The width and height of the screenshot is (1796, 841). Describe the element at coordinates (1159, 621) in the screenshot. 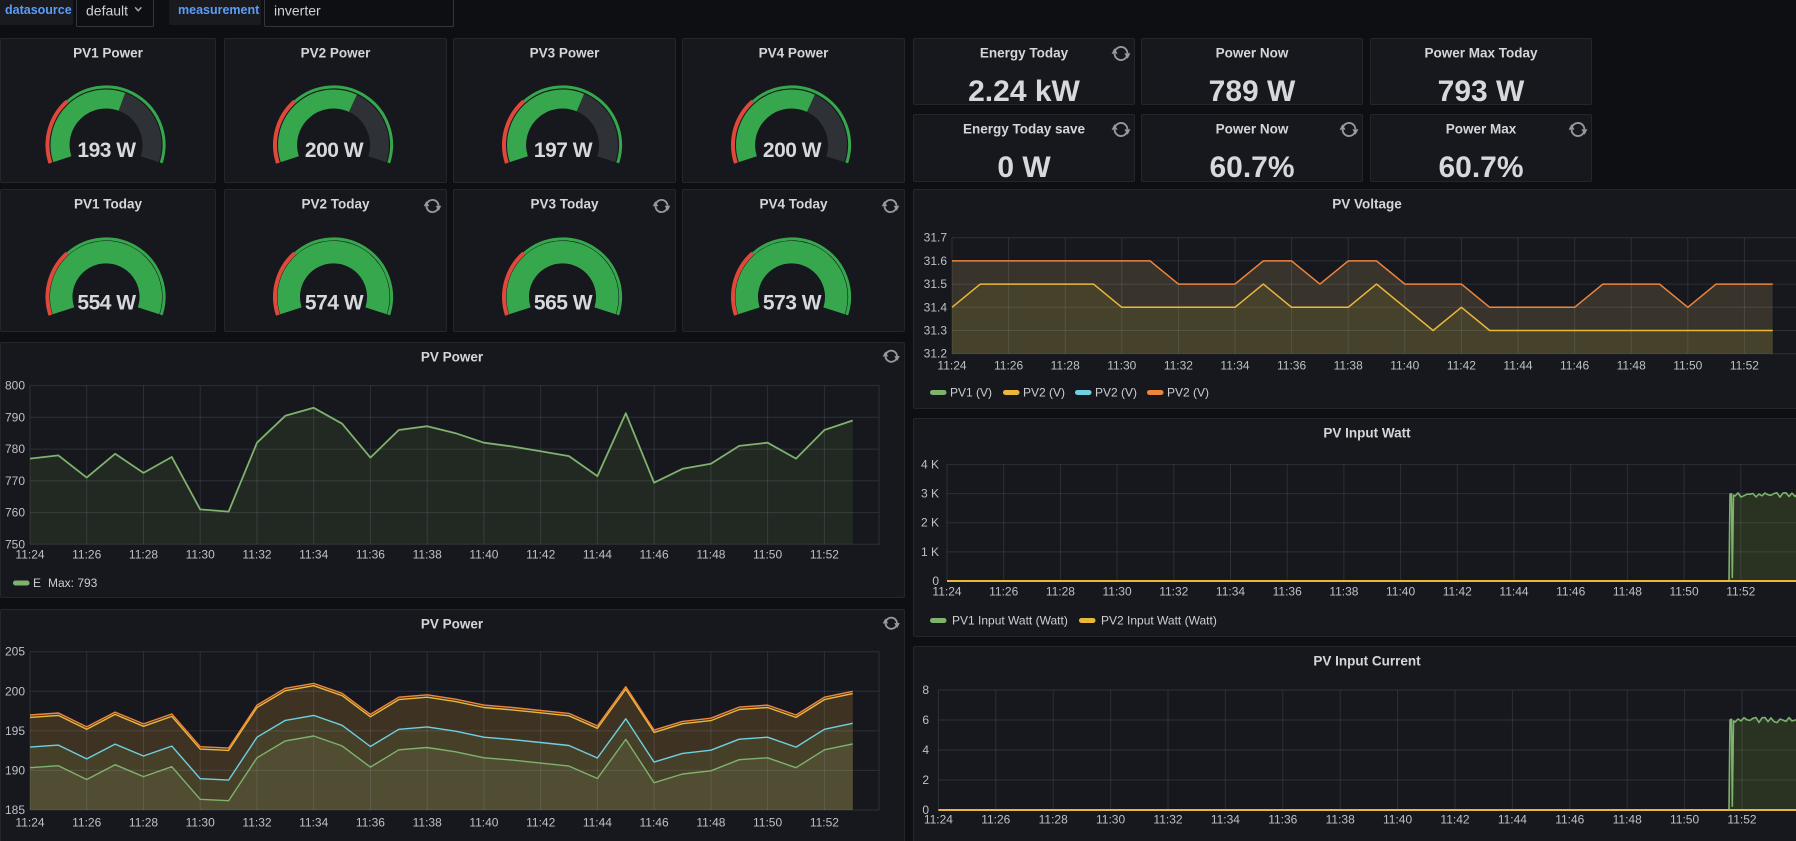

I see `svg-text: PV2 Input Watt (Watt)` at that location.